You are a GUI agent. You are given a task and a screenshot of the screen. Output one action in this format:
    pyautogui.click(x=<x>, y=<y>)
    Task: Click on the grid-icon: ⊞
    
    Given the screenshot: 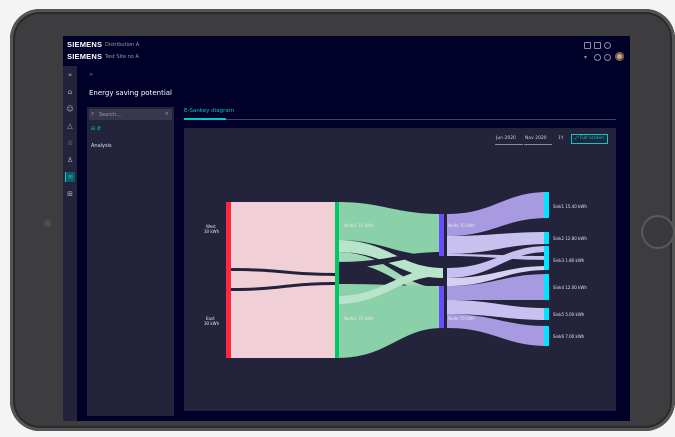 What is the action you would take?
    pyautogui.click(x=70, y=194)
    